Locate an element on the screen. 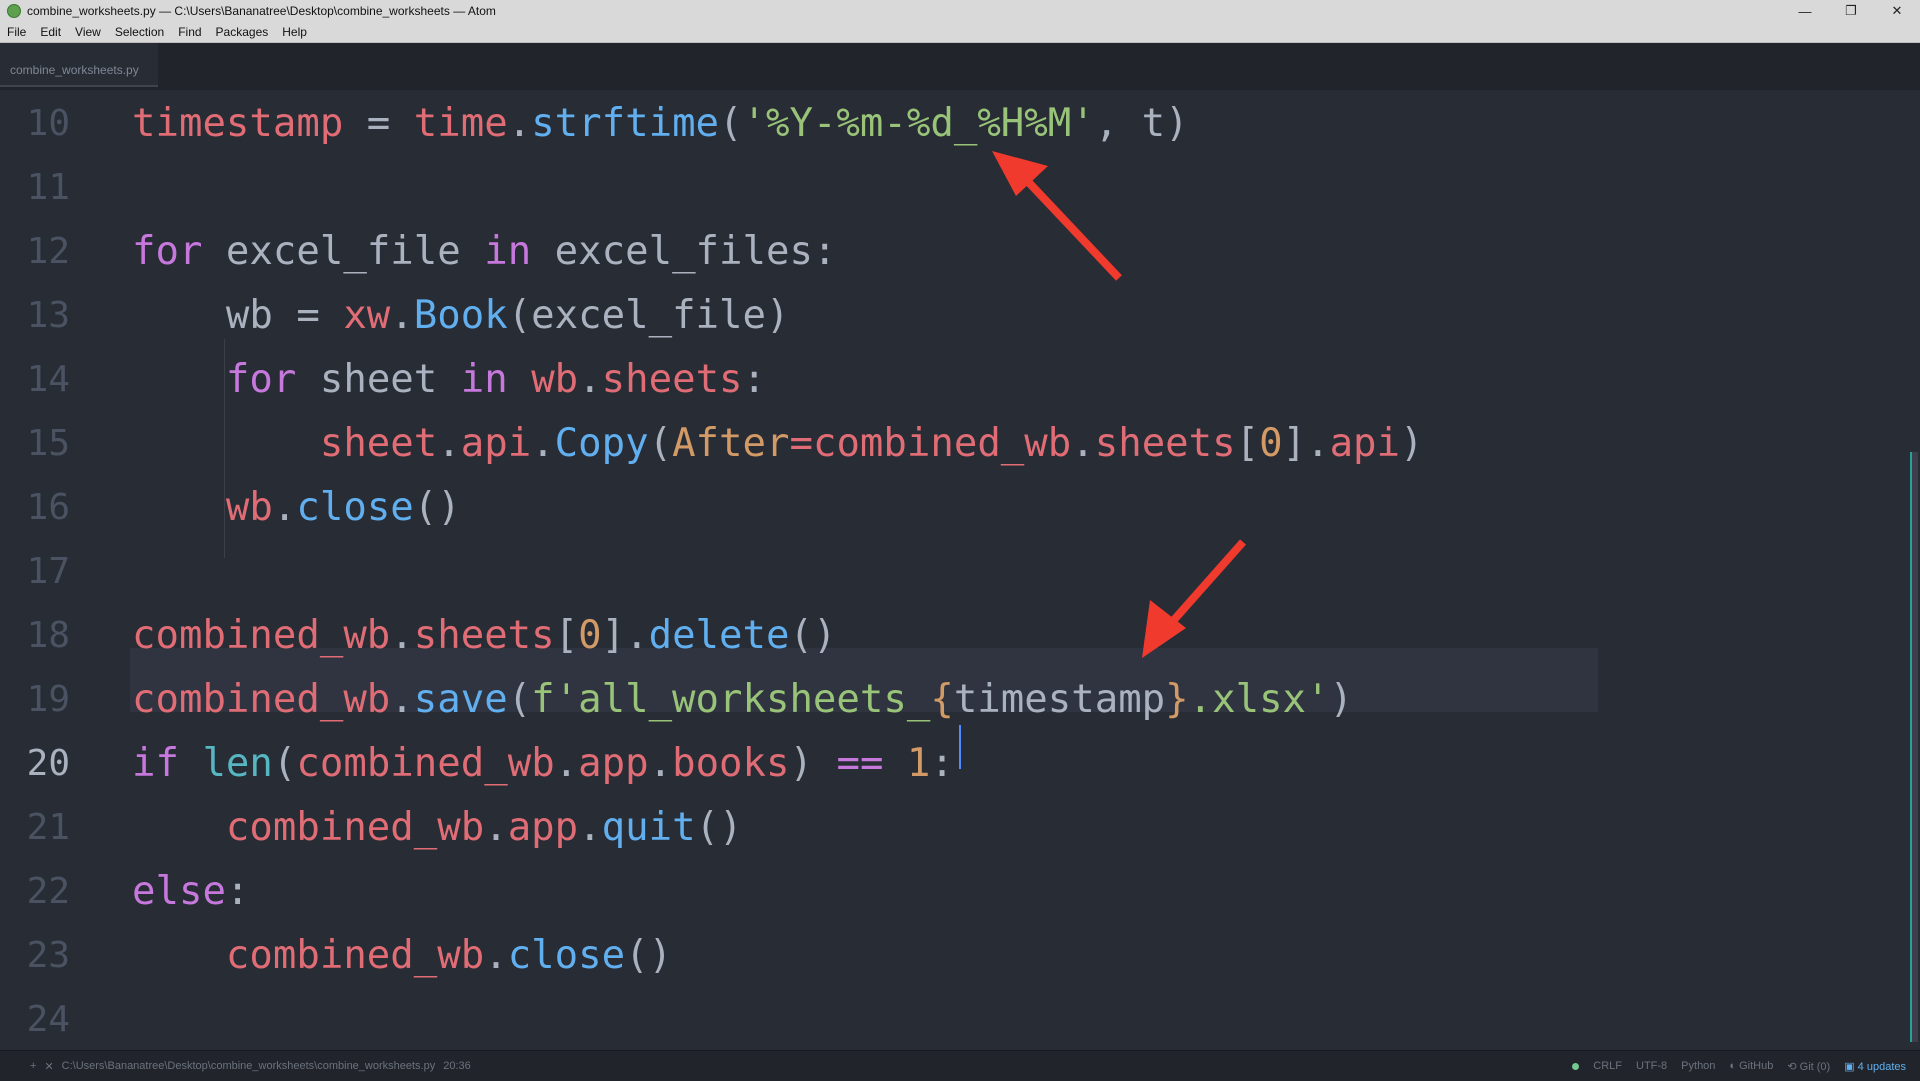 The height and width of the screenshot is (1081, 1920). code-token: books is located at coordinates (731, 763).